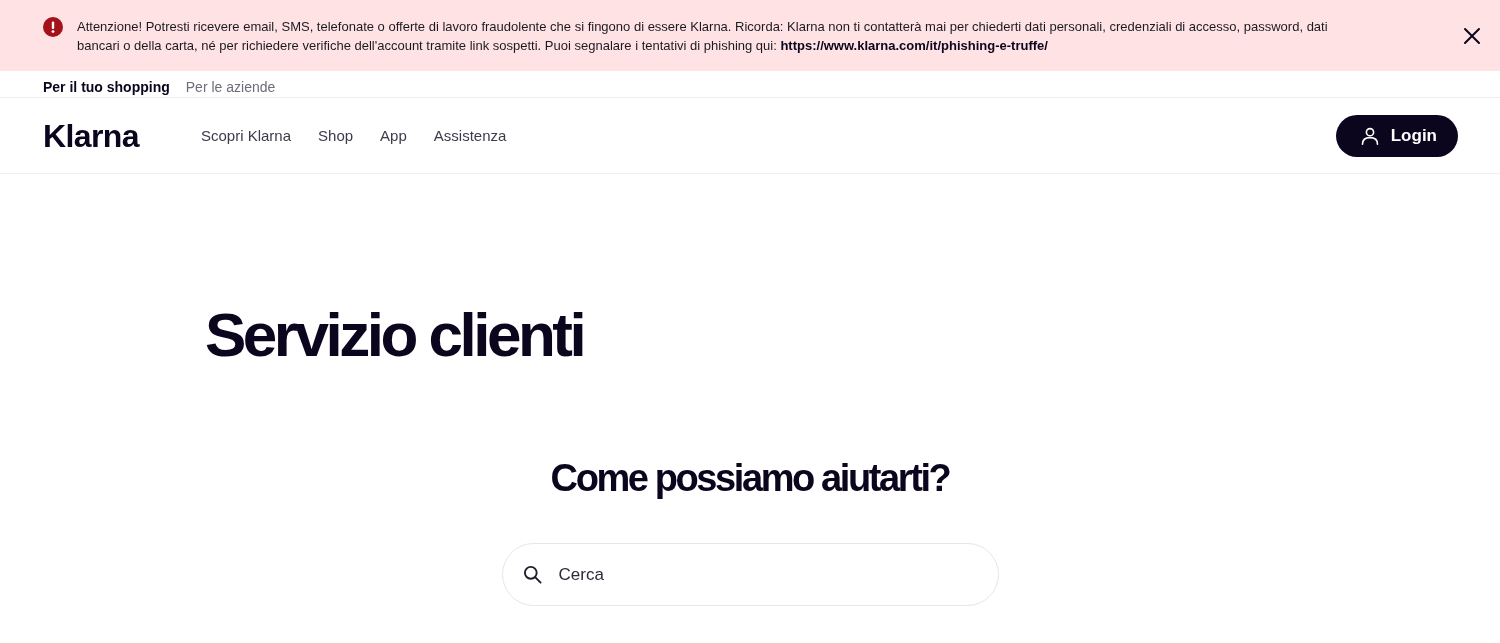  I want to click on alert-icon, so click(53, 27).